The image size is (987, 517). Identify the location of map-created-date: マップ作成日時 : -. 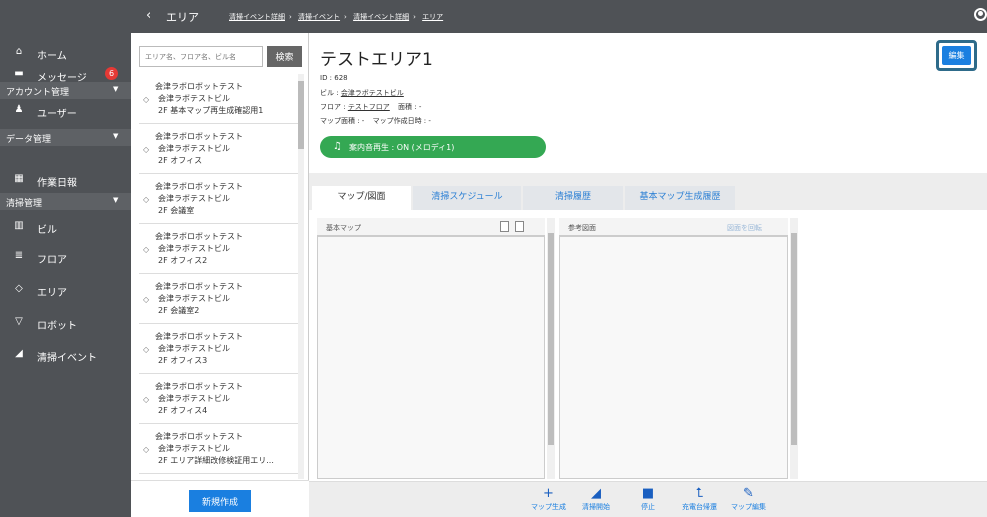
(401, 121).